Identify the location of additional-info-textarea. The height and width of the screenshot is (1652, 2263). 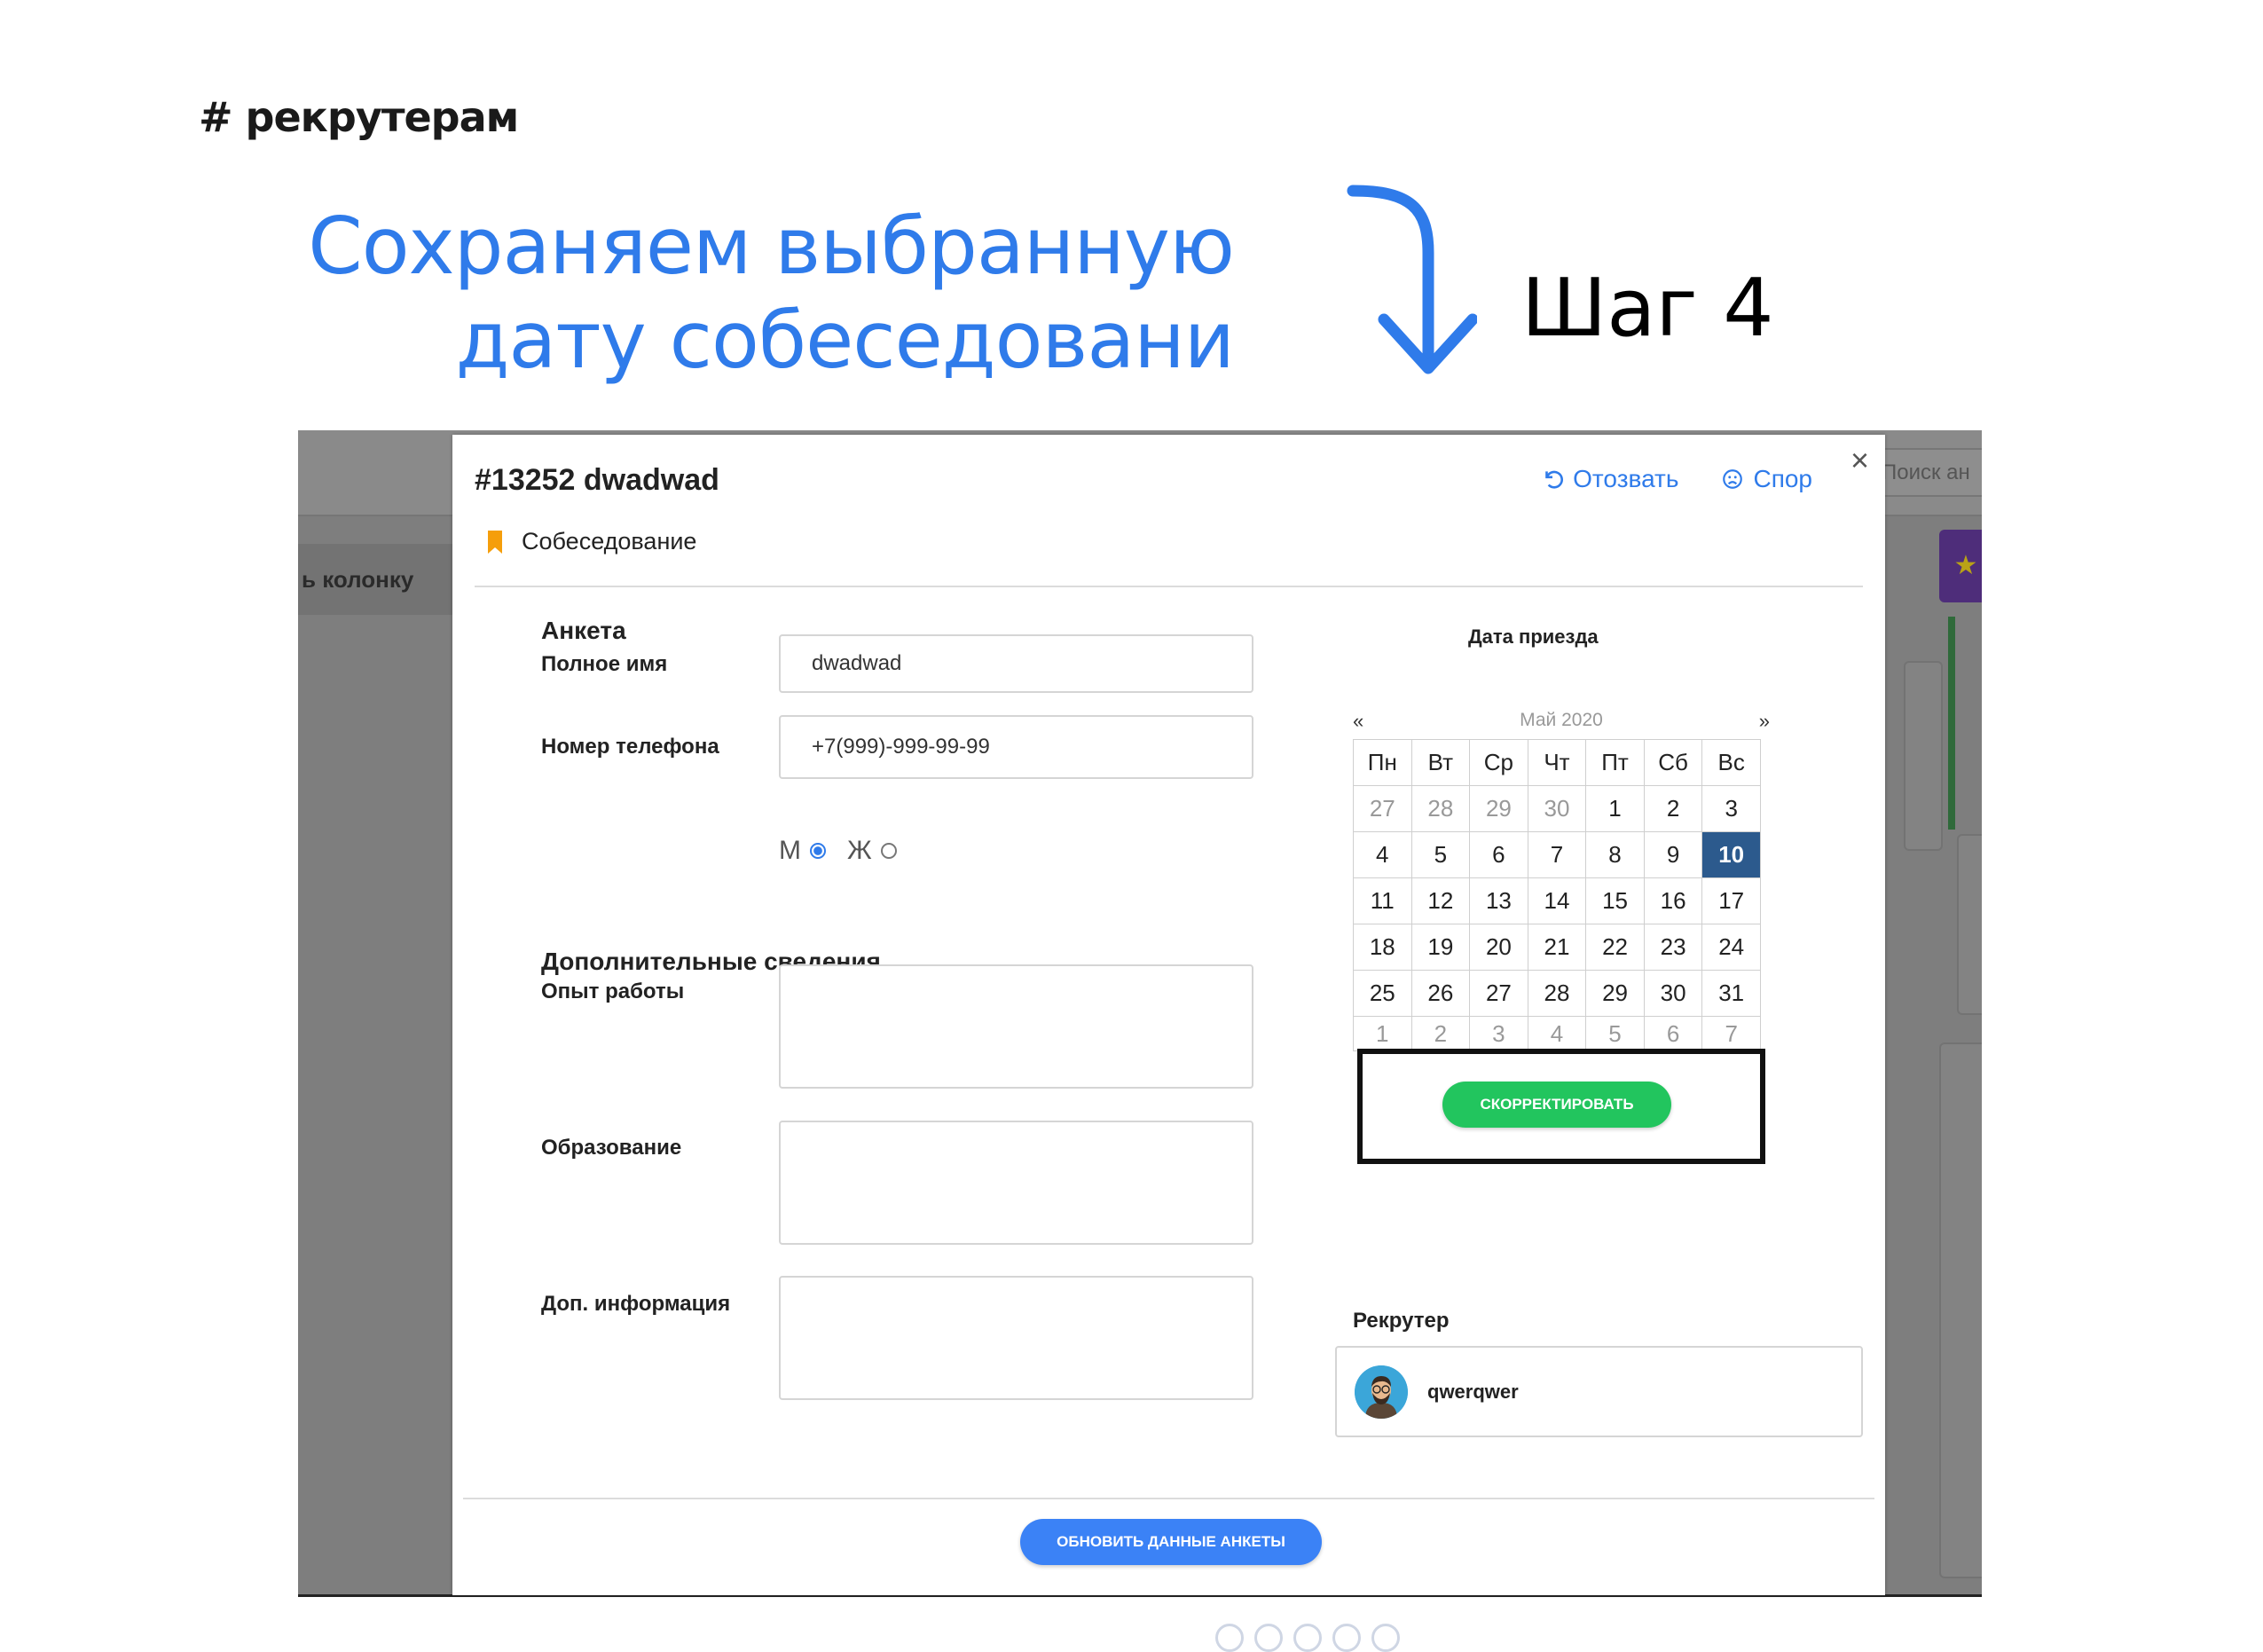
(1016, 1338).